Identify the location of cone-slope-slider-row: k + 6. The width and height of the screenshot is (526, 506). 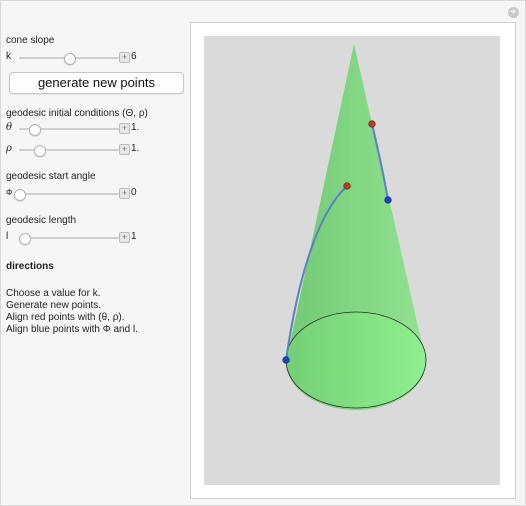
(96, 58).